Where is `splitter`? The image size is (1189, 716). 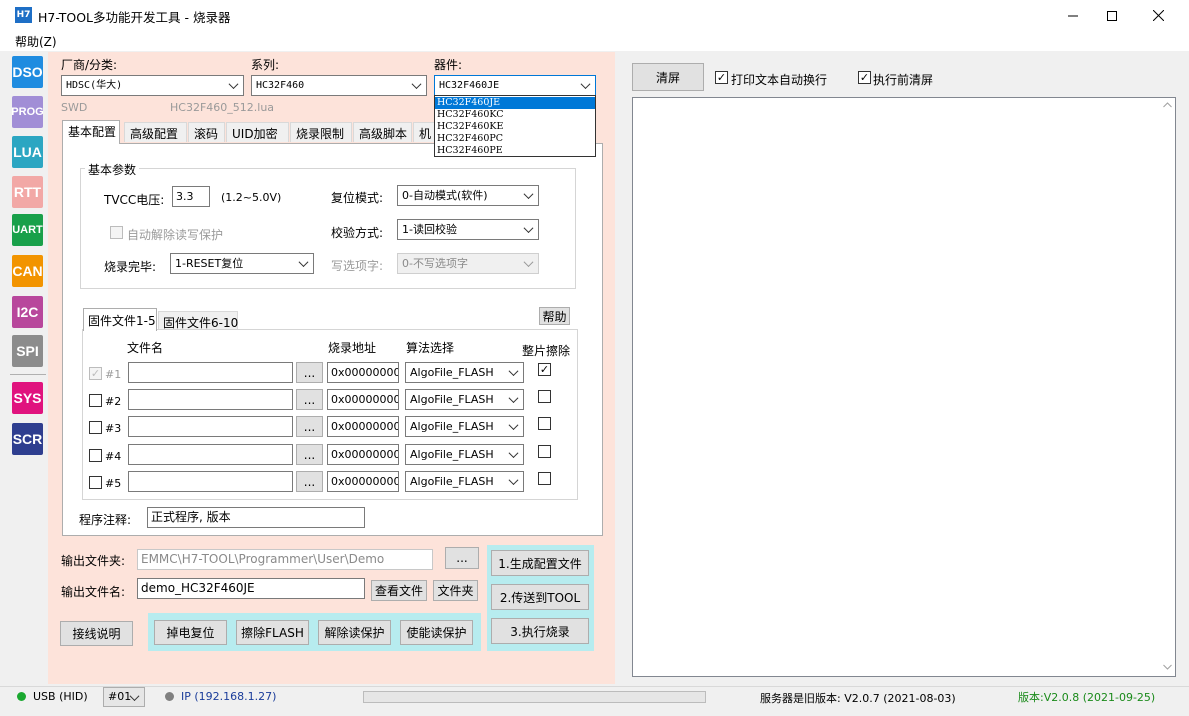 splitter is located at coordinates (620, 368).